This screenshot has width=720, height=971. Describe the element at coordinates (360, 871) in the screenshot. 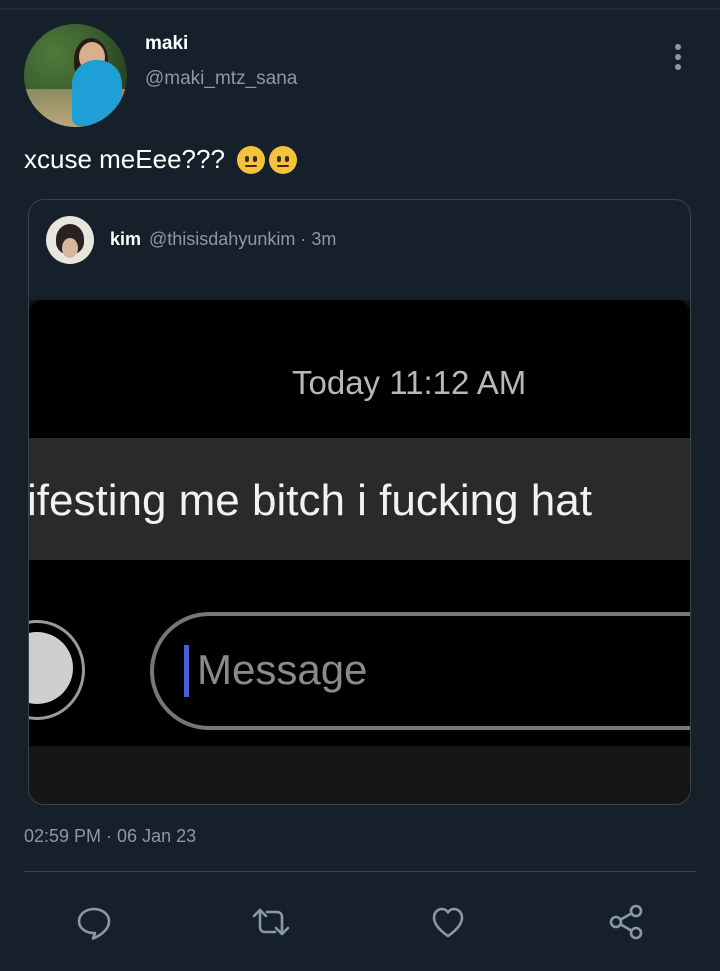

I see `action-divider` at that location.